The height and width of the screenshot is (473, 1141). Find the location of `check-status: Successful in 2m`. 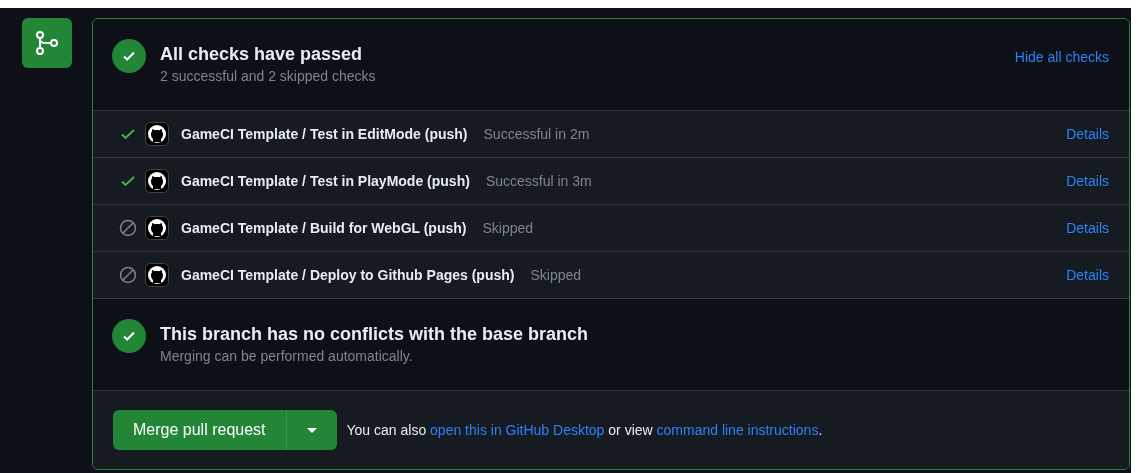

check-status: Successful in 2m is located at coordinates (537, 134).